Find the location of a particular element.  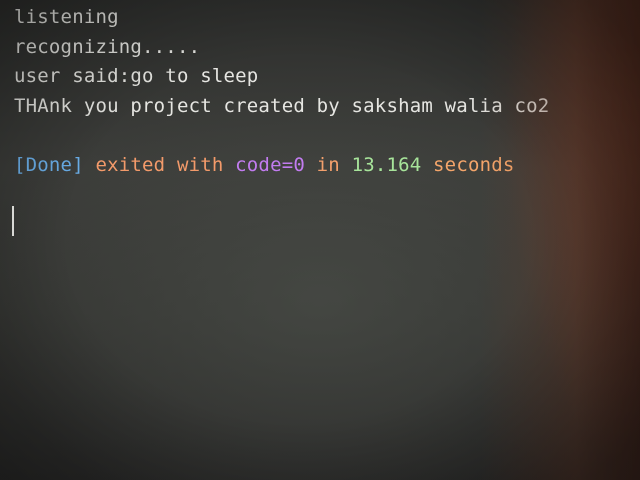

duration-unit: seconds is located at coordinates (474, 165).